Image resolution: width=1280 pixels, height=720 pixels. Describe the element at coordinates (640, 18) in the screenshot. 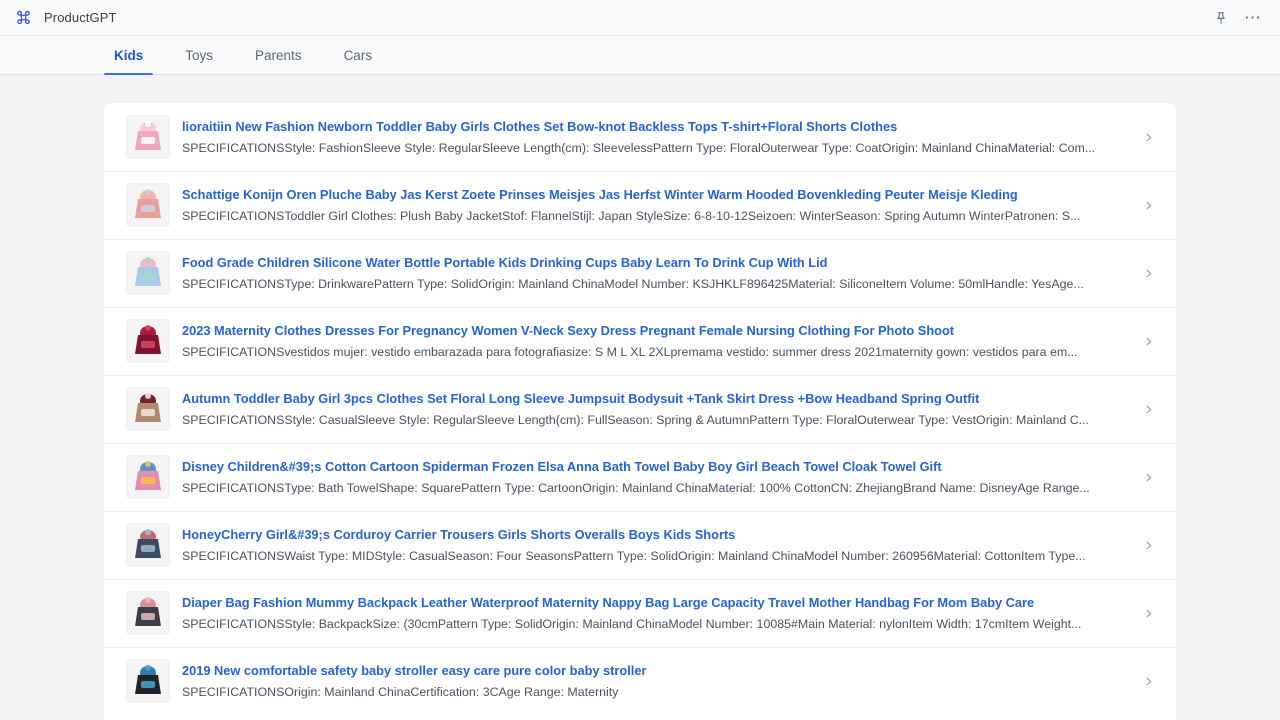

I see `app-bar: ProductGPT ⋯` at that location.